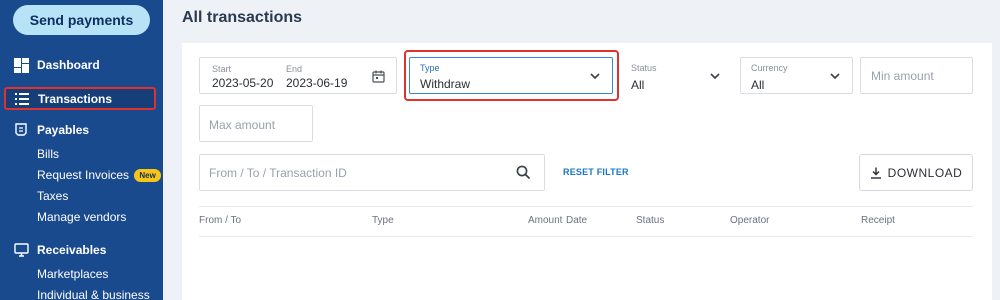 The width and height of the screenshot is (1000, 300). What do you see at coordinates (383, 220) in the screenshot?
I see `column-header-type: Type` at bounding box center [383, 220].